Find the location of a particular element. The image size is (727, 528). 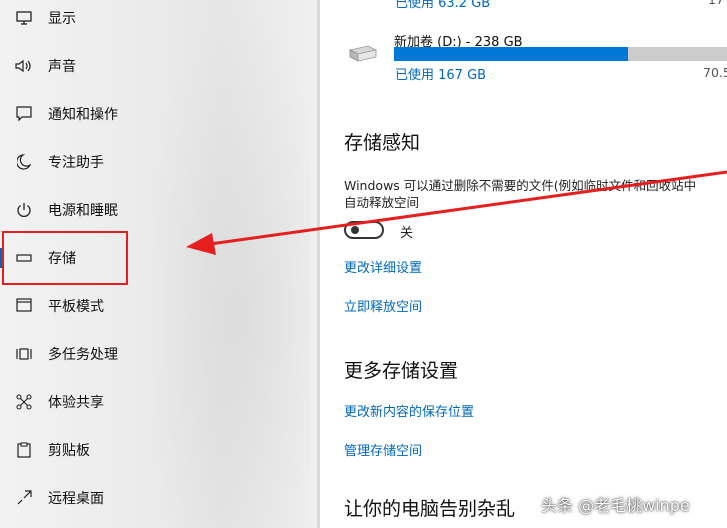

storage-sense-heading: 存储感知 is located at coordinates (382, 143).